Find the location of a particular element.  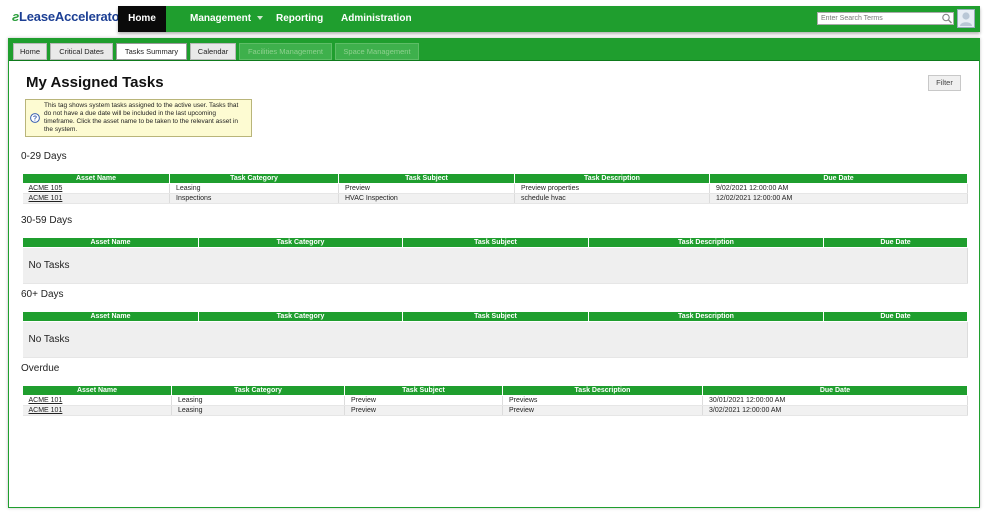

search-icon is located at coordinates (947, 18).